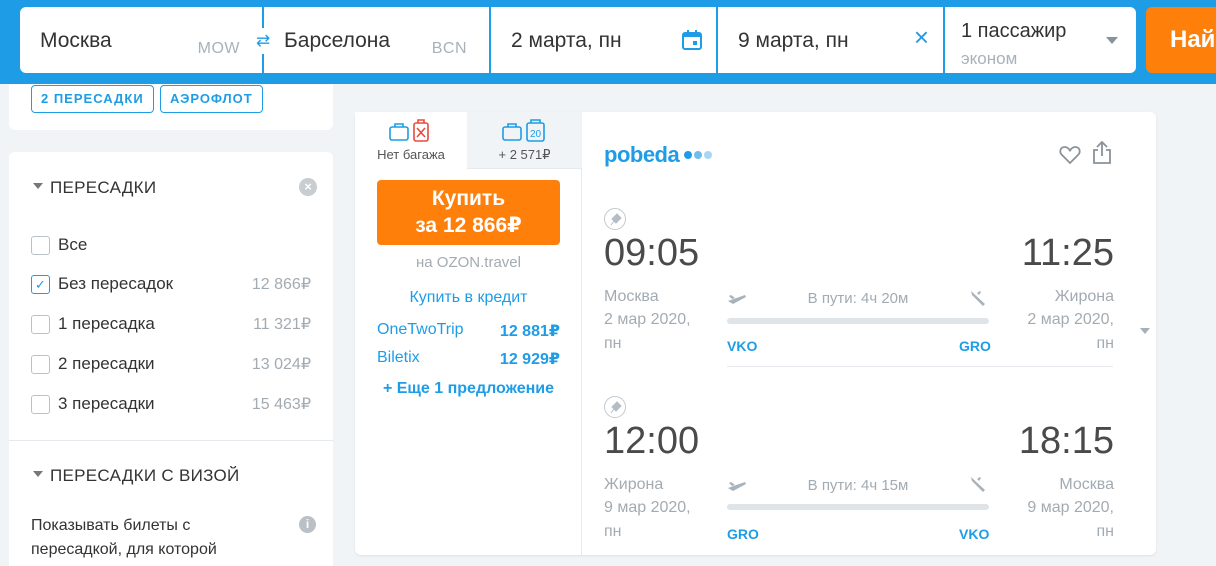 The height and width of the screenshot is (566, 1216). What do you see at coordinates (468, 212) in the screenshot?
I see `buy-button: Купить за 12 866₽` at bounding box center [468, 212].